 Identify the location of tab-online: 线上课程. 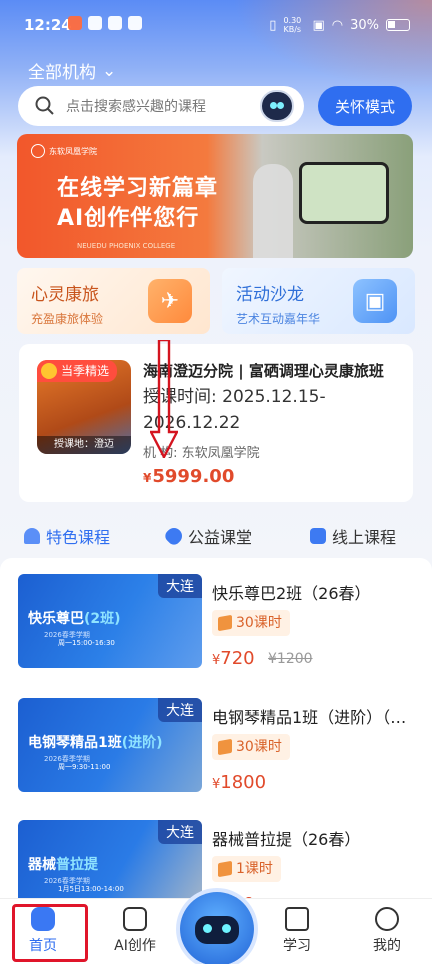
(353, 536).